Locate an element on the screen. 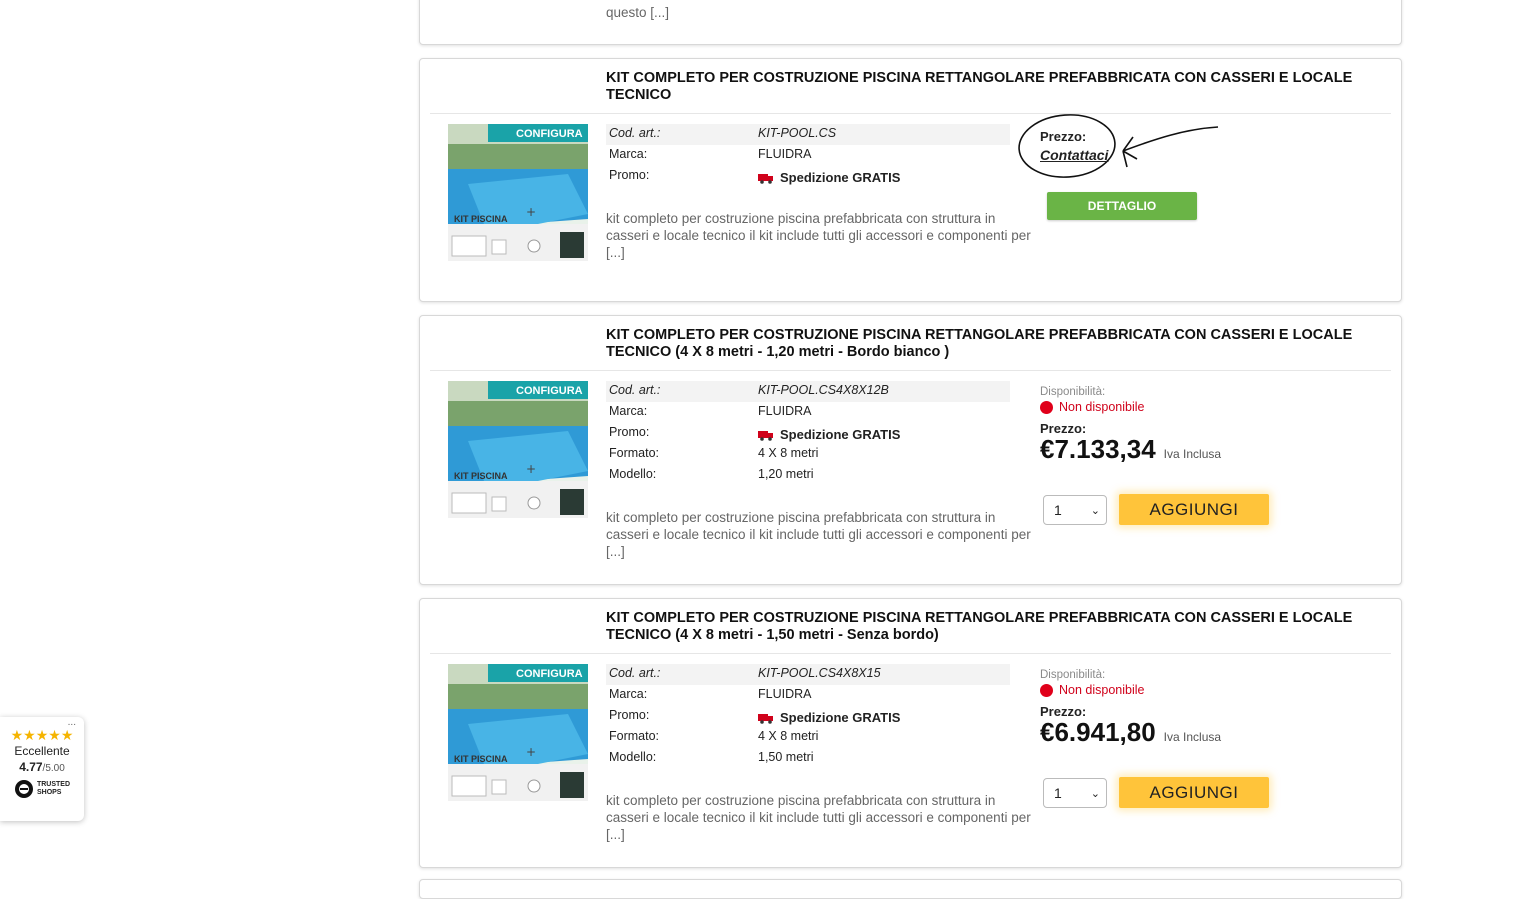  product-card-partial: questo [...] is located at coordinates (910, 22).